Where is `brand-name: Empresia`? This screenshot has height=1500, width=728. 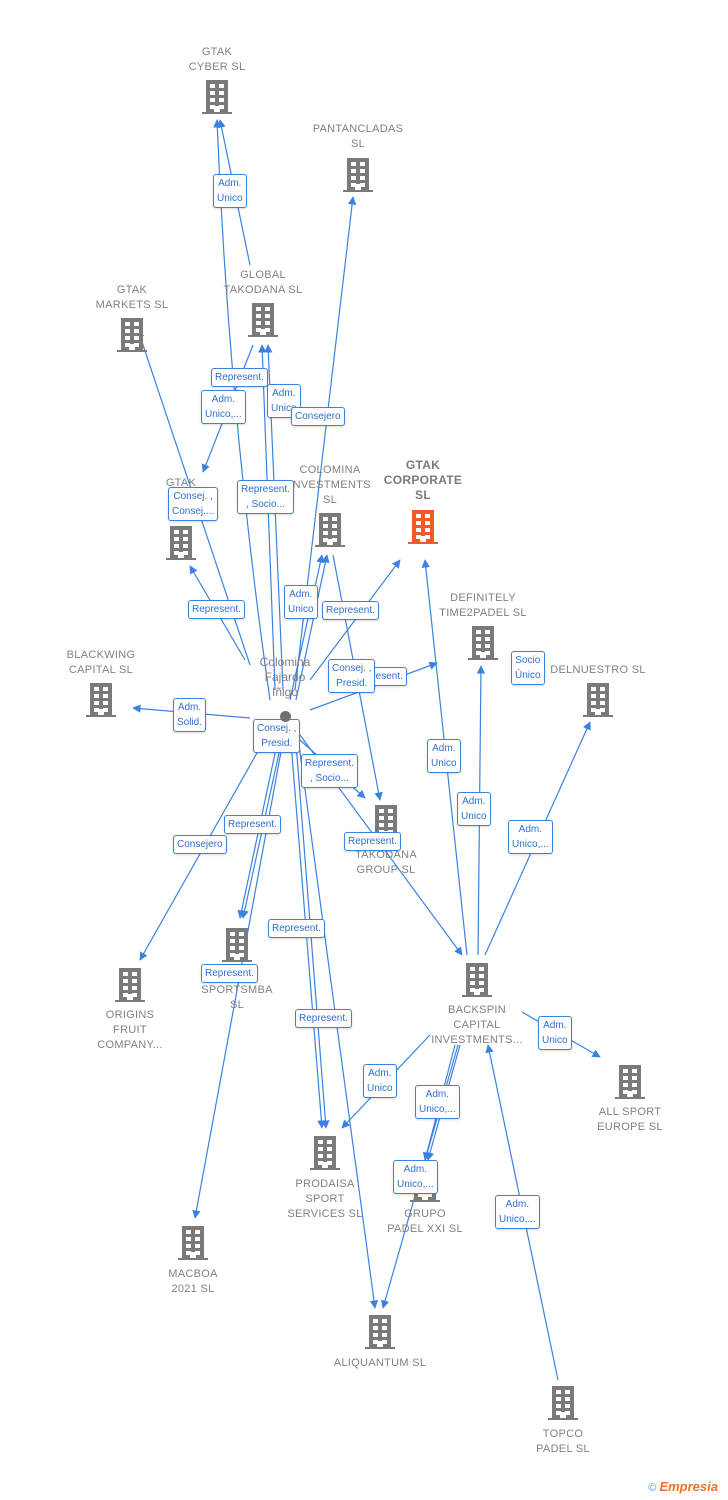 brand-name: Empresia is located at coordinates (688, 1486).